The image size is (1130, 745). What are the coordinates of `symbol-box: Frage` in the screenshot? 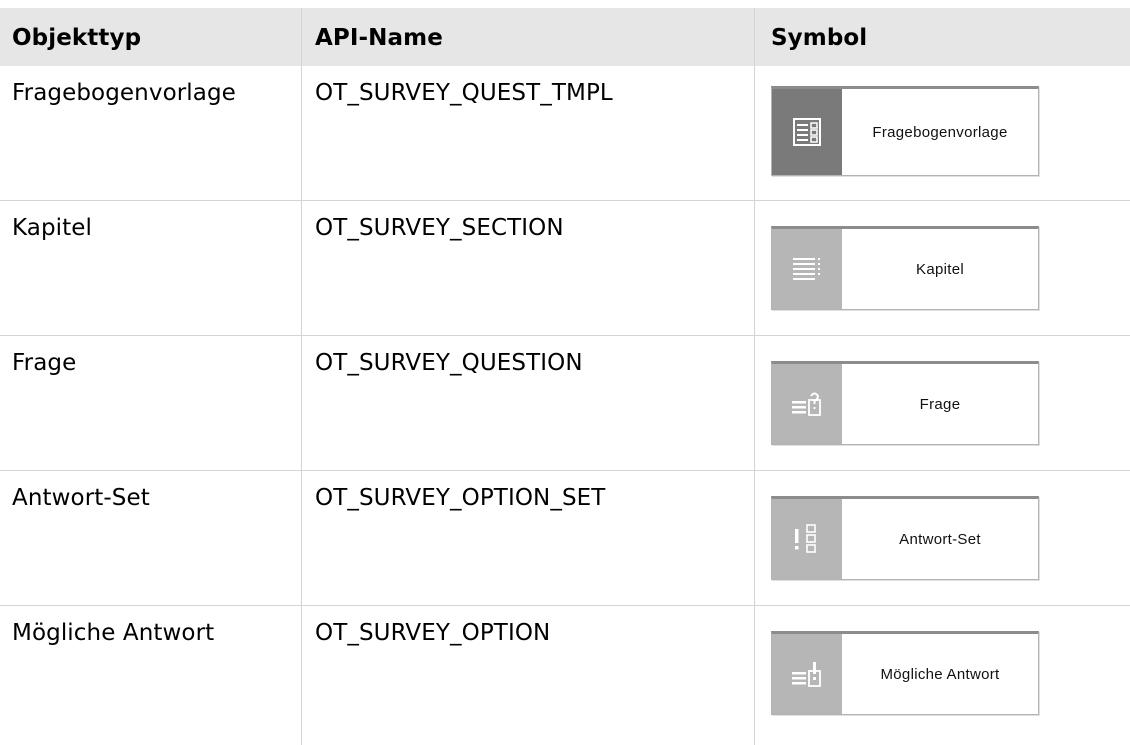 It's located at (905, 403).